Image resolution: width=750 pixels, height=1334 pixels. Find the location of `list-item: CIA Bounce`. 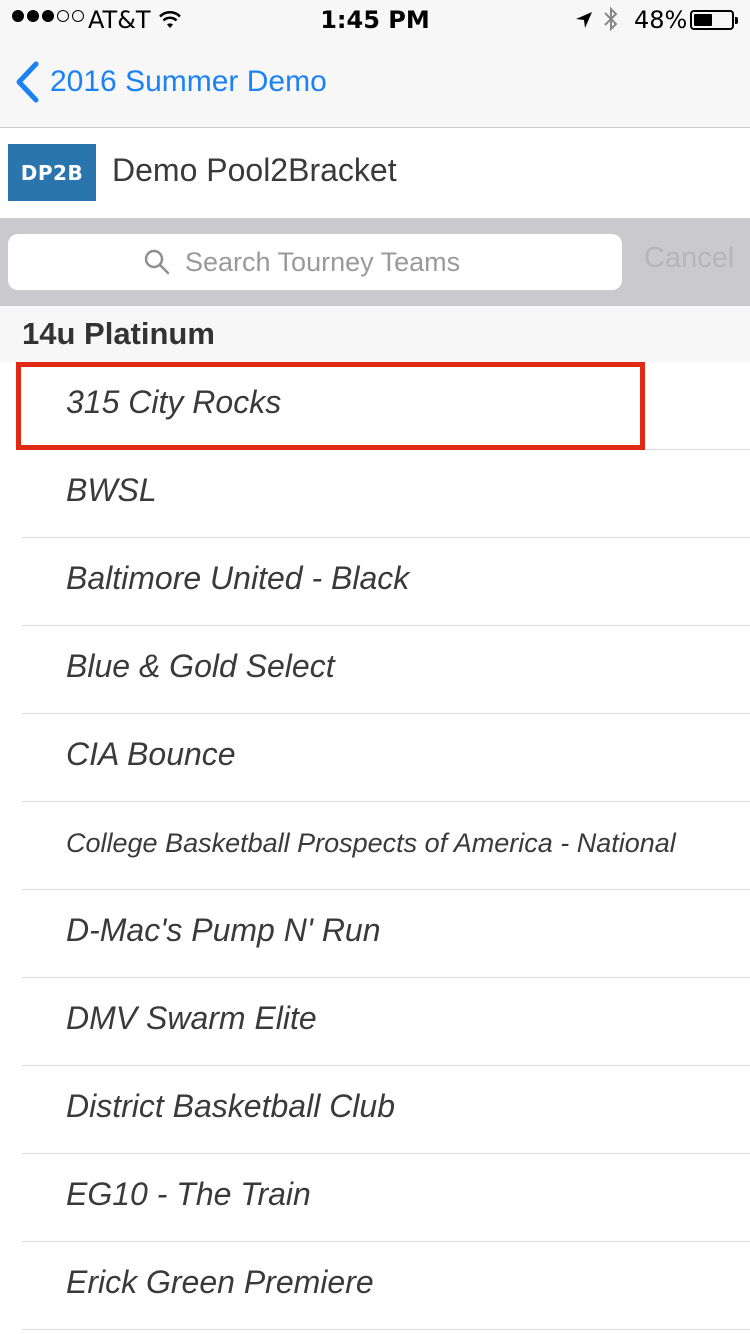

list-item: CIA Bounce is located at coordinates (375, 758).